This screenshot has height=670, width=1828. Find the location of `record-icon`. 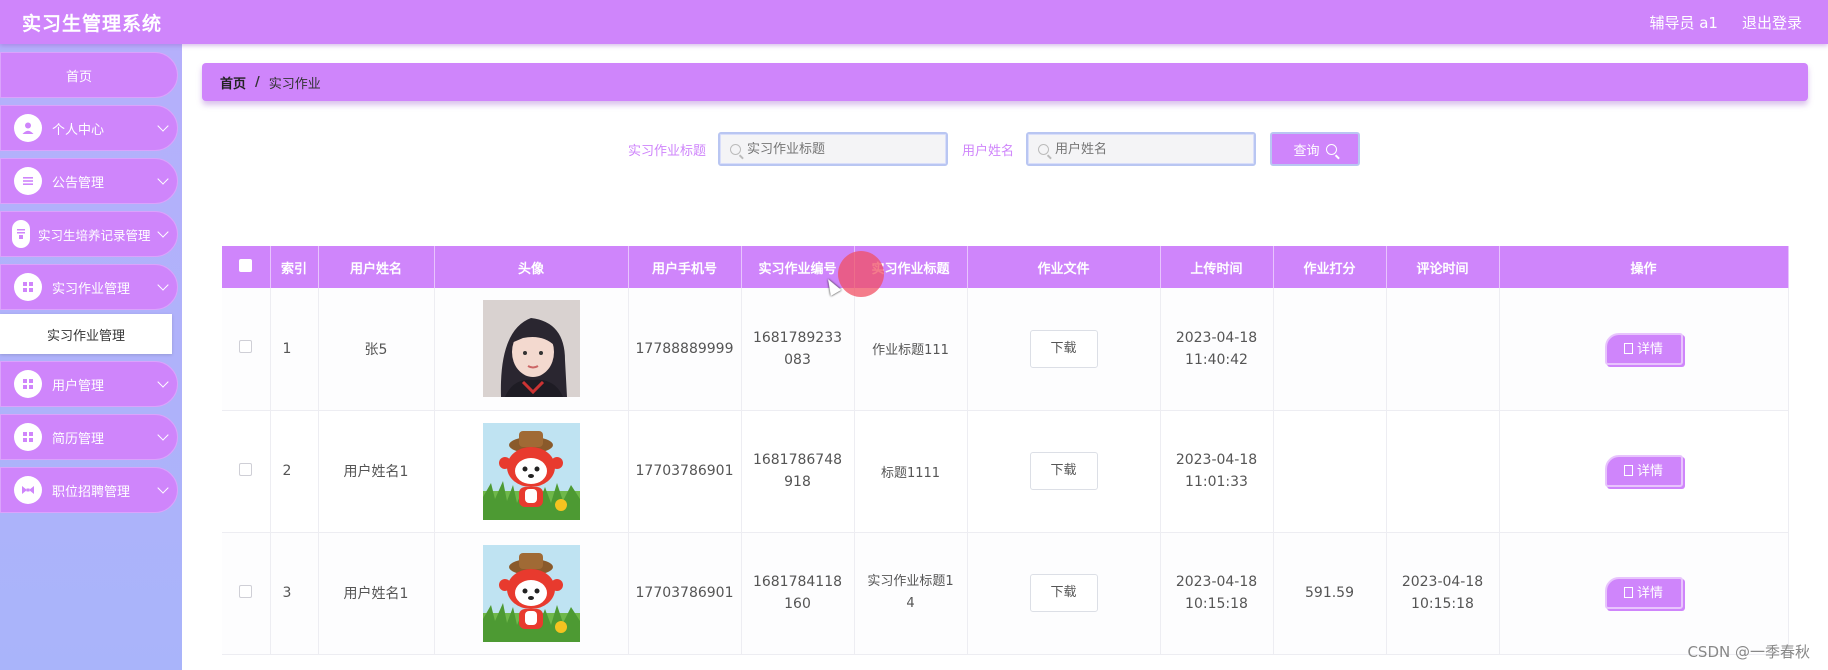

record-icon is located at coordinates (21, 234).